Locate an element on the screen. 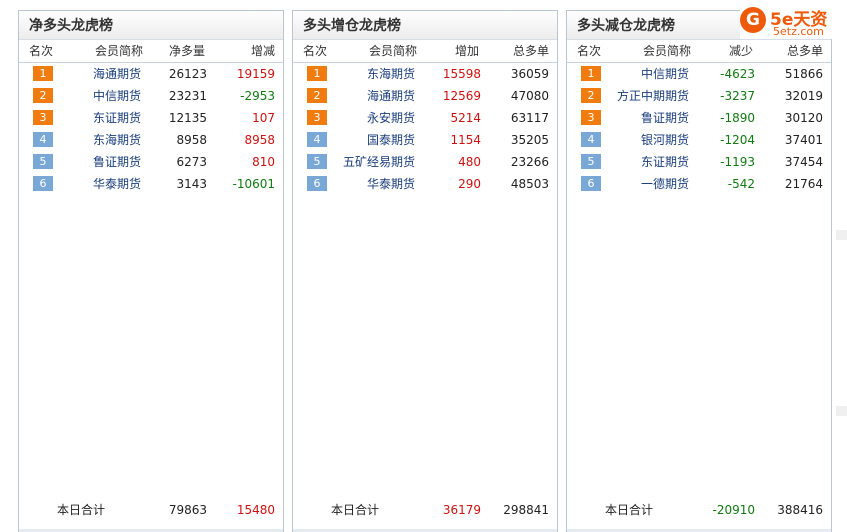  column-headers: 名次 会员简称 净多量 增减 is located at coordinates (151, 51).